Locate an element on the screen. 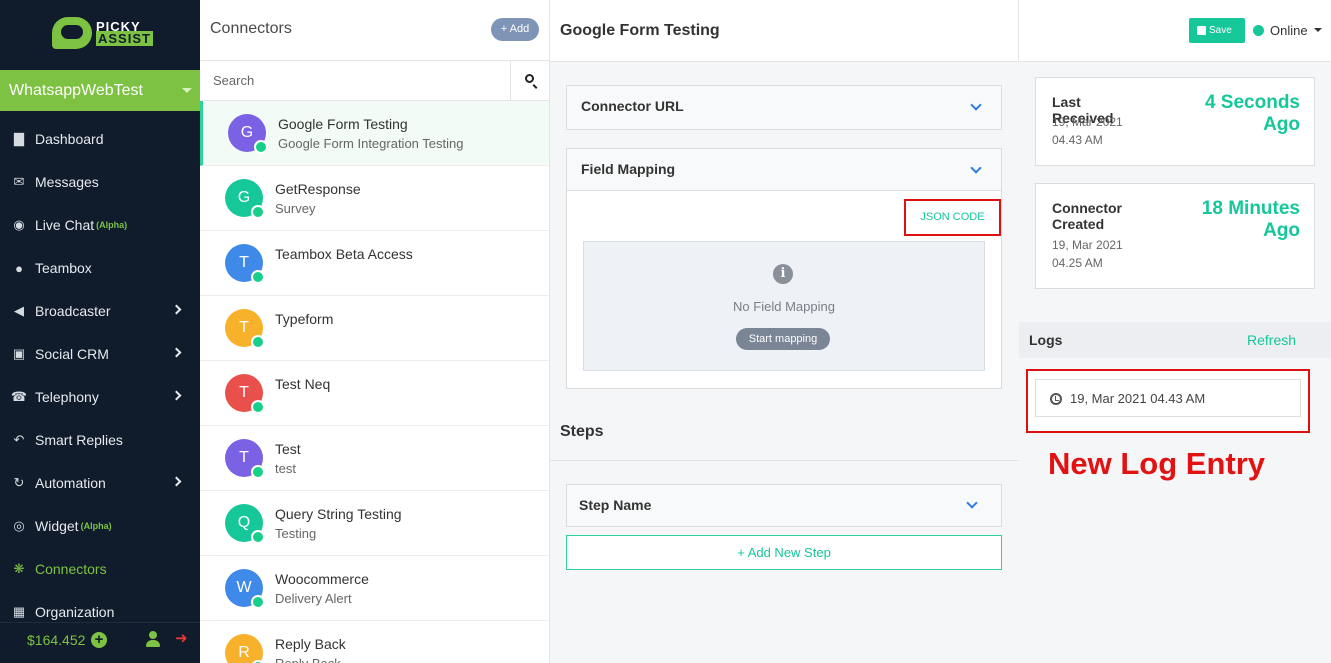 The height and width of the screenshot is (663, 1331). connector-url-panel: Connector URL is located at coordinates (784, 107).